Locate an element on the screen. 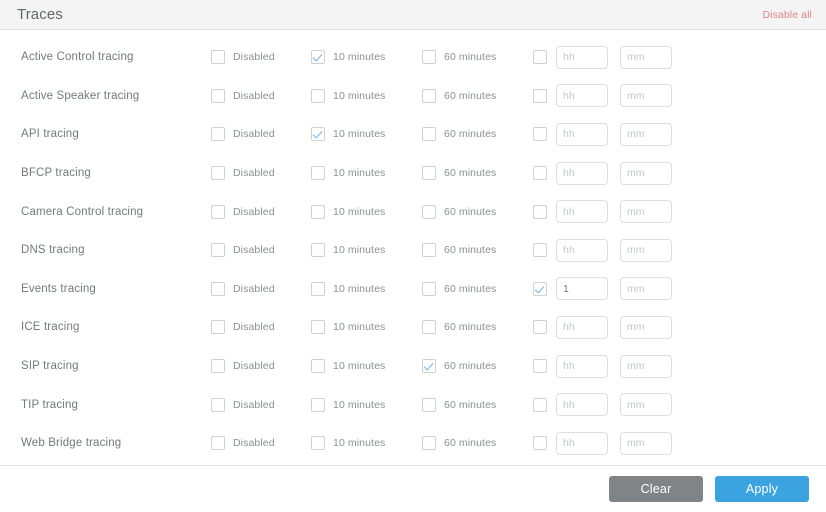  checkbox-custom-duration-checked-icon is located at coordinates (540, 288).